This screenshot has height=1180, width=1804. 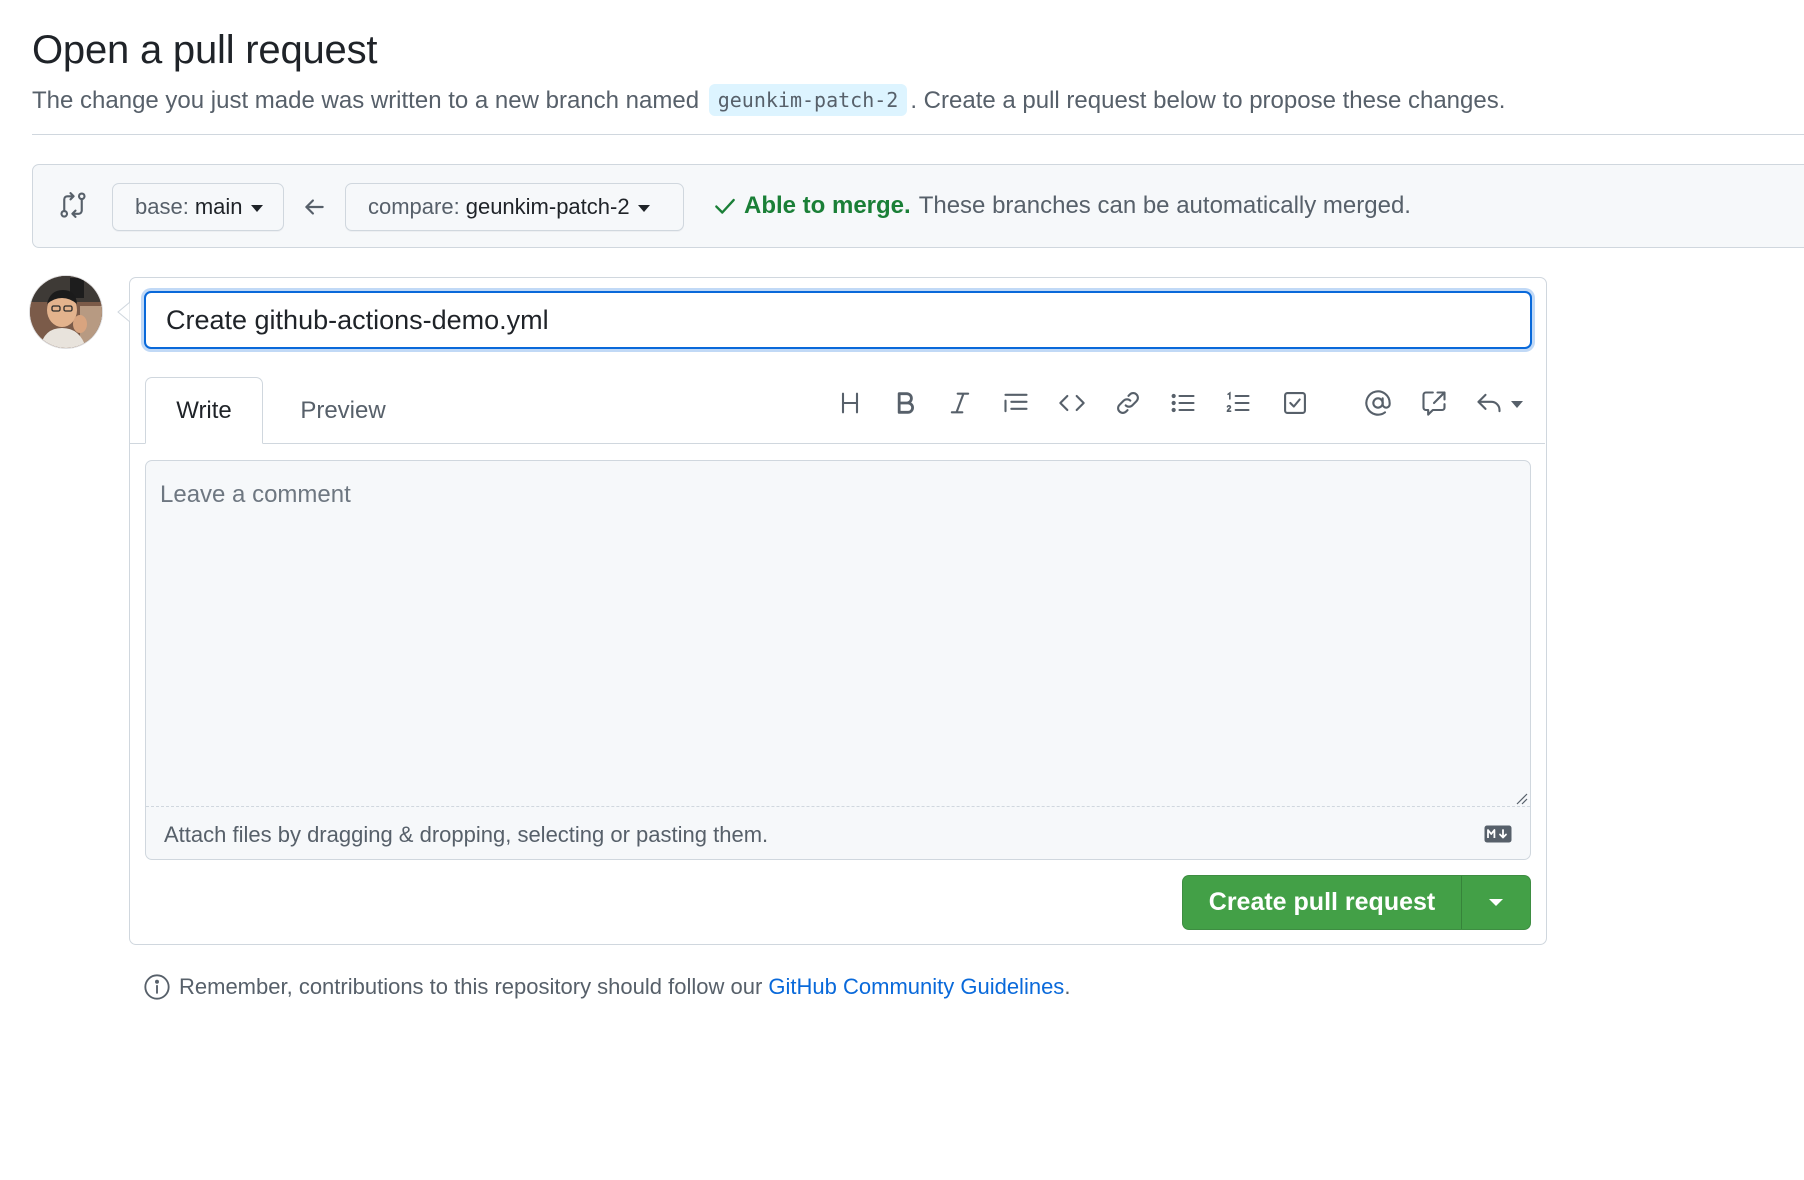 I want to click on italic-button, so click(x=960, y=403).